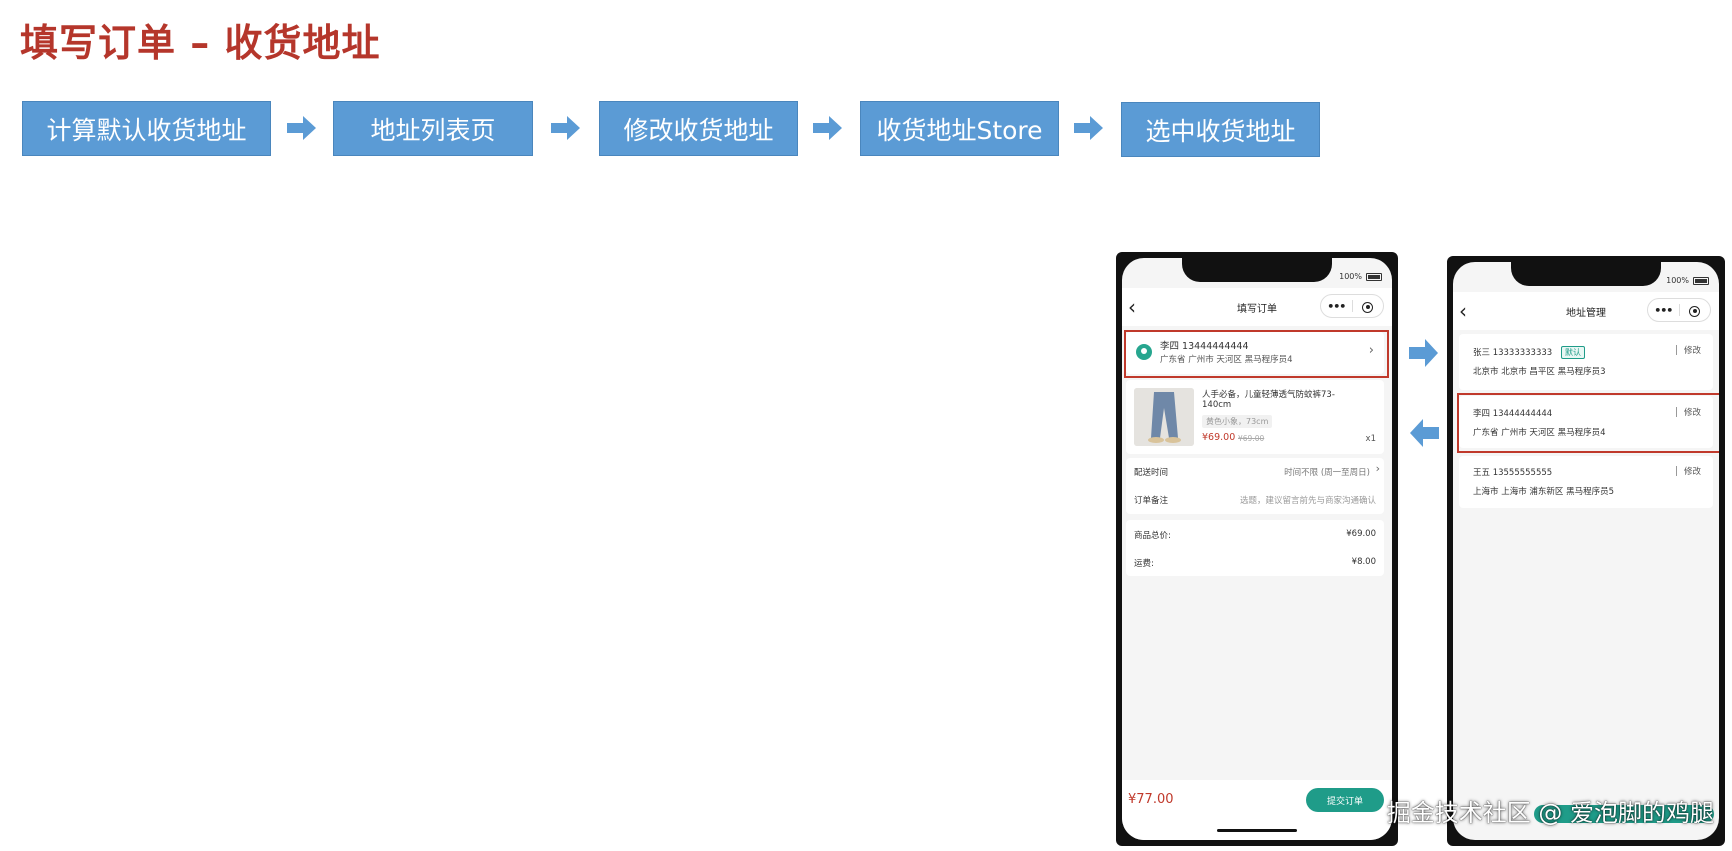  What do you see at coordinates (1237, 421) in the screenshot?
I see `product-spec-tag: 黄色小象，73cm` at bounding box center [1237, 421].